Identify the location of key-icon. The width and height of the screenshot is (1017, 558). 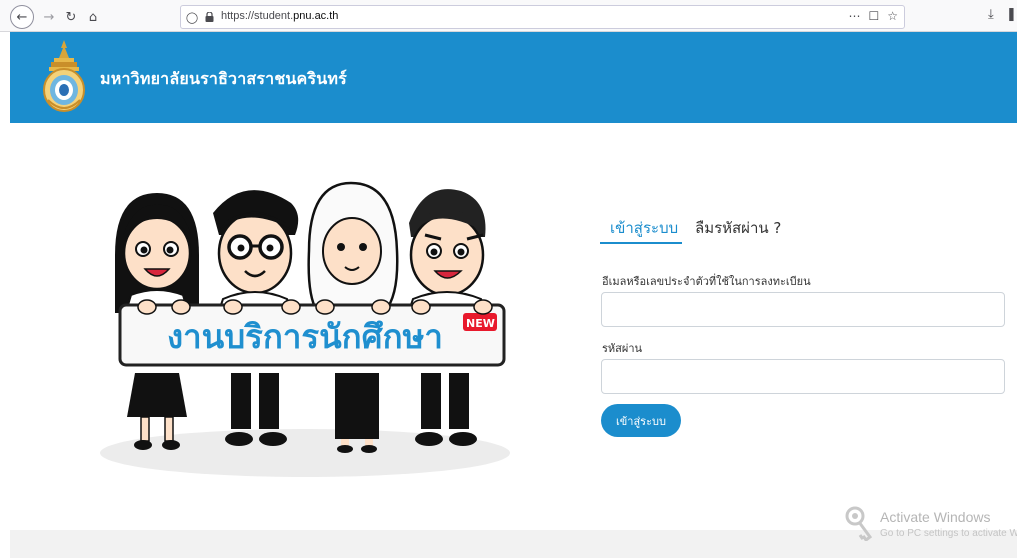
(859, 523).